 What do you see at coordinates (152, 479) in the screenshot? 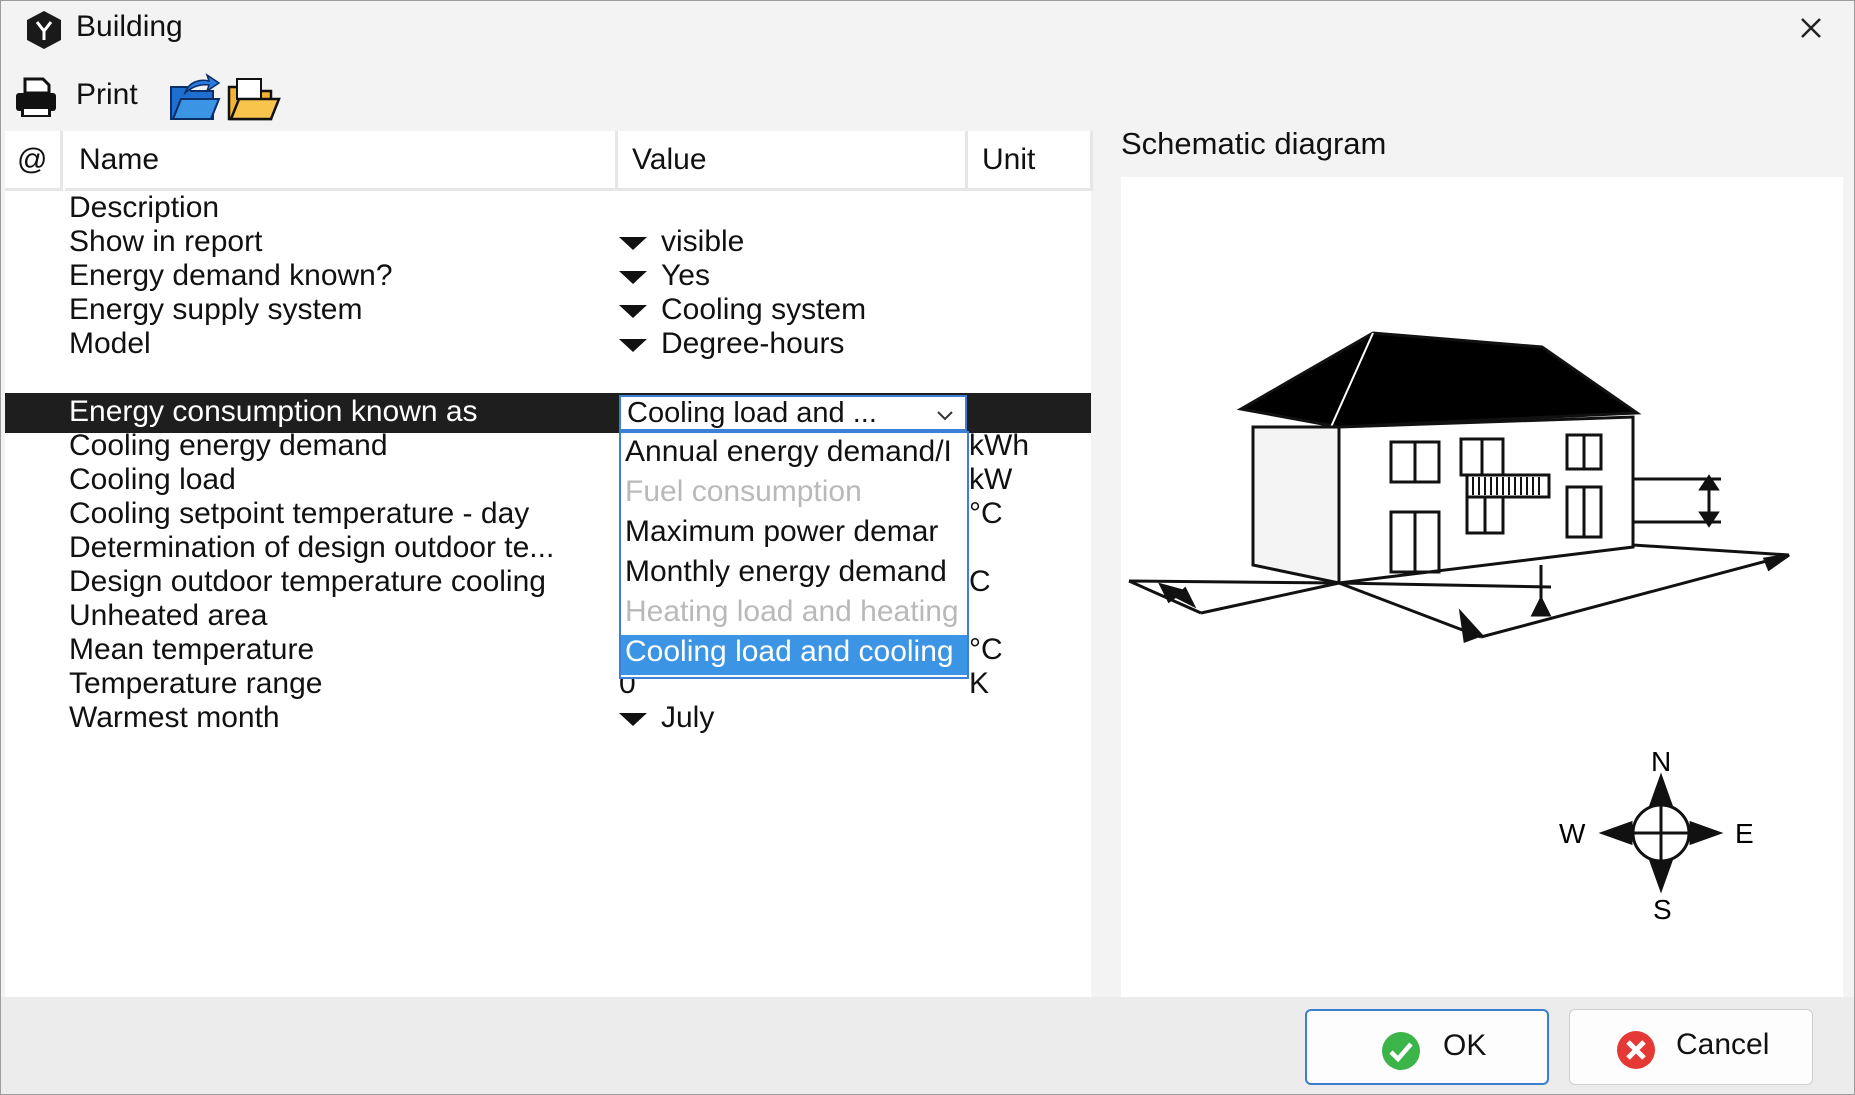
I see `row-name: Cooling load` at bounding box center [152, 479].